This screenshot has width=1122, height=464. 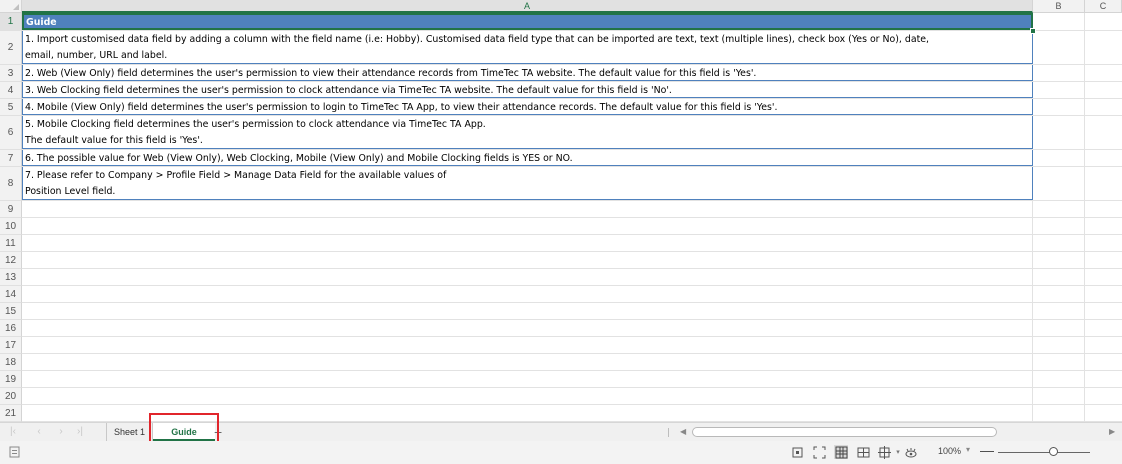 What do you see at coordinates (11, 184) in the screenshot?
I see `row-header: 8` at bounding box center [11, 184].